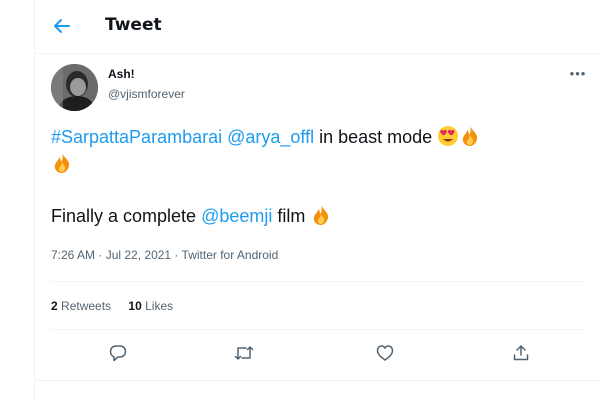  I want to click on likes-stat: 10 Likes, so click(150, 306).